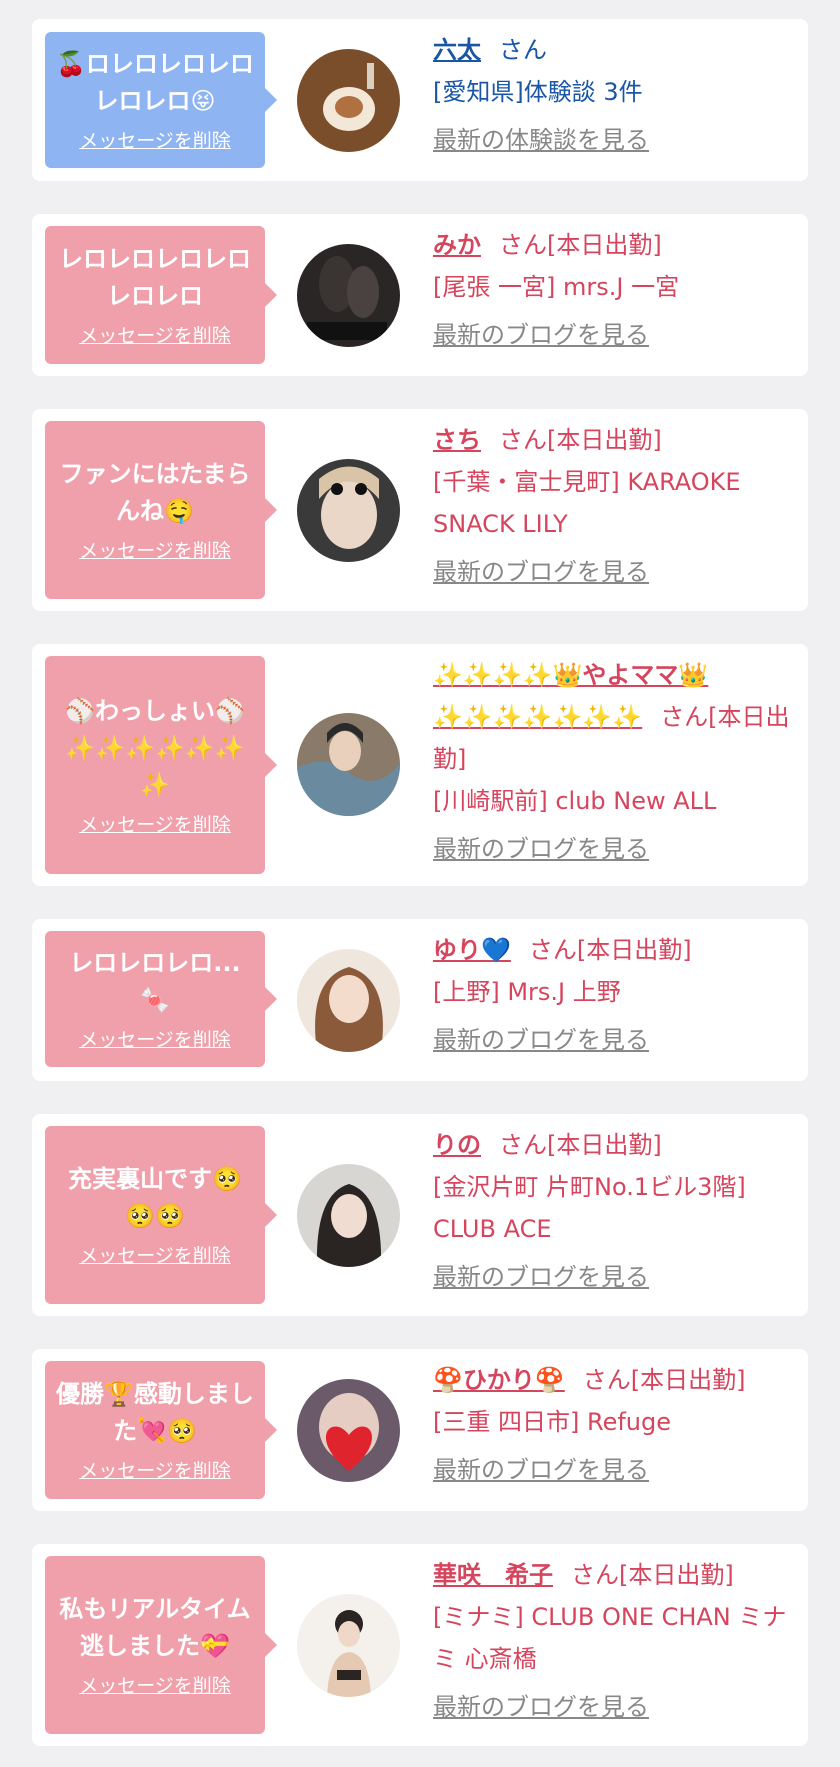 The width and height of the screenshot is (840, 1767). I want to click on message-bubble: ⚾わっしょい⚾✨✨✨✨✨✨✨ メッセージを削除, so click(161, 765).